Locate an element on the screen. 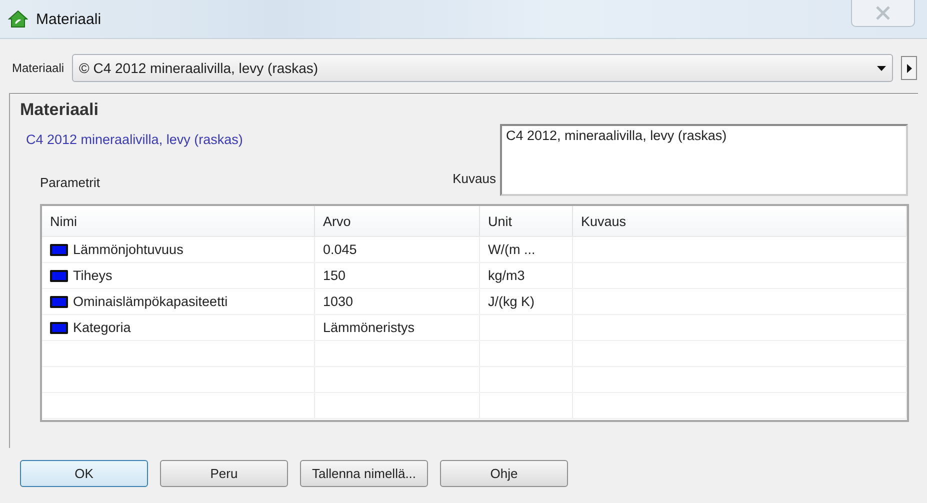  close-icon is located at coordinates (883, 13).